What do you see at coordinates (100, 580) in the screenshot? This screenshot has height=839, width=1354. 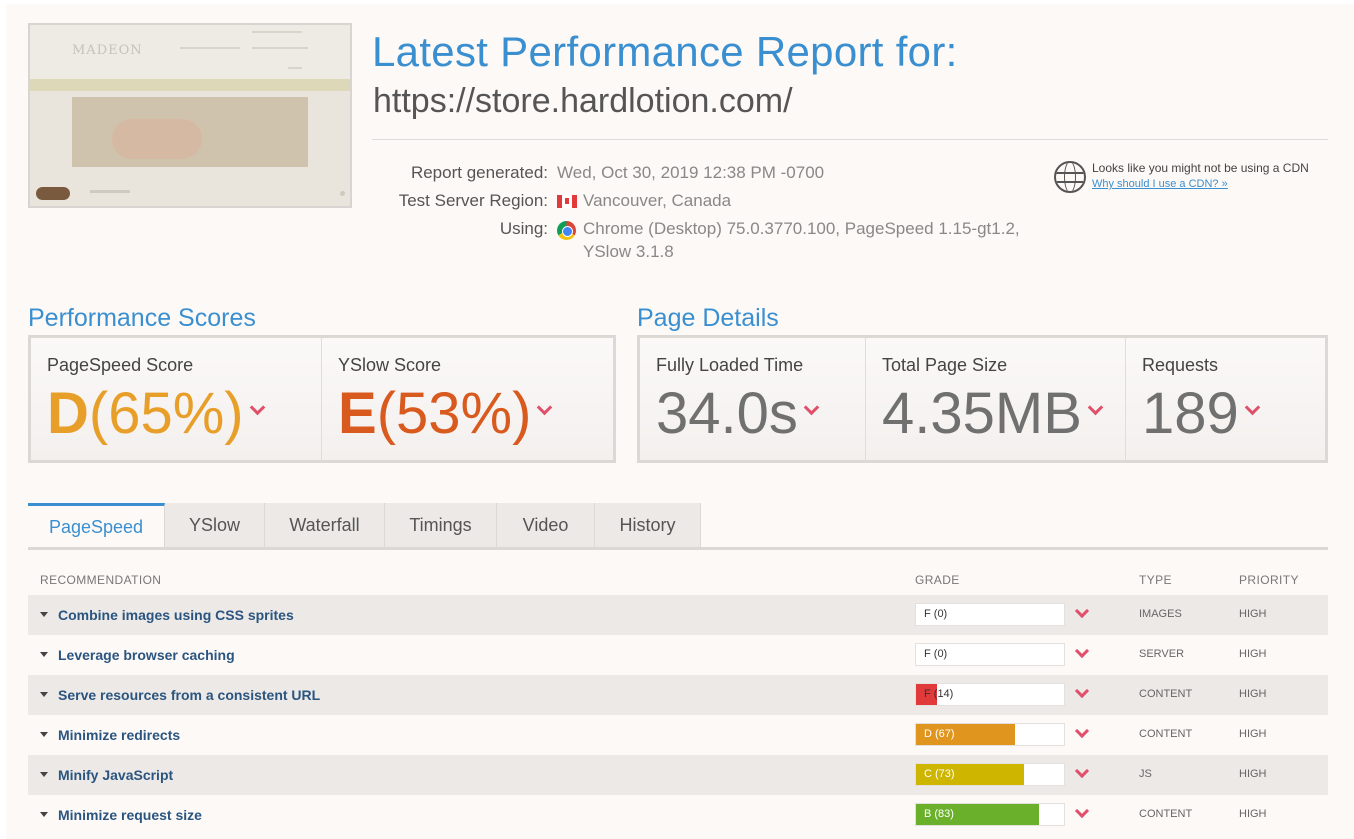 I see `column-header-recommendation: RECOMMENDATION` at bounding box center [100, 580].